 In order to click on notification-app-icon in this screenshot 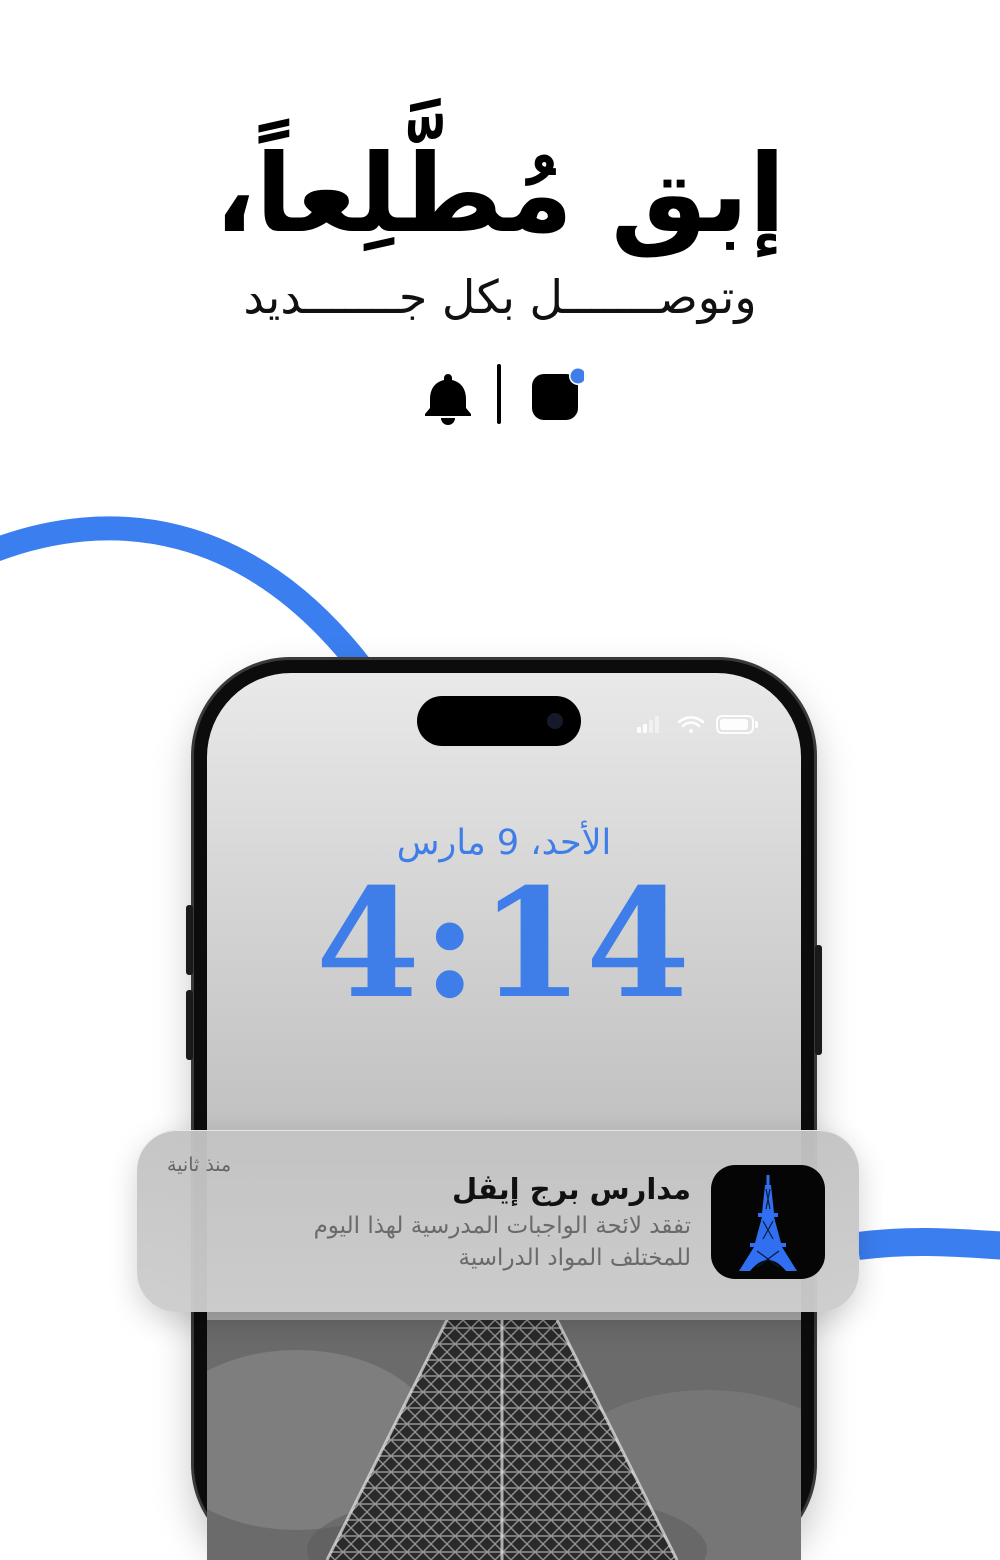, I will do `click(768, 1222)`.